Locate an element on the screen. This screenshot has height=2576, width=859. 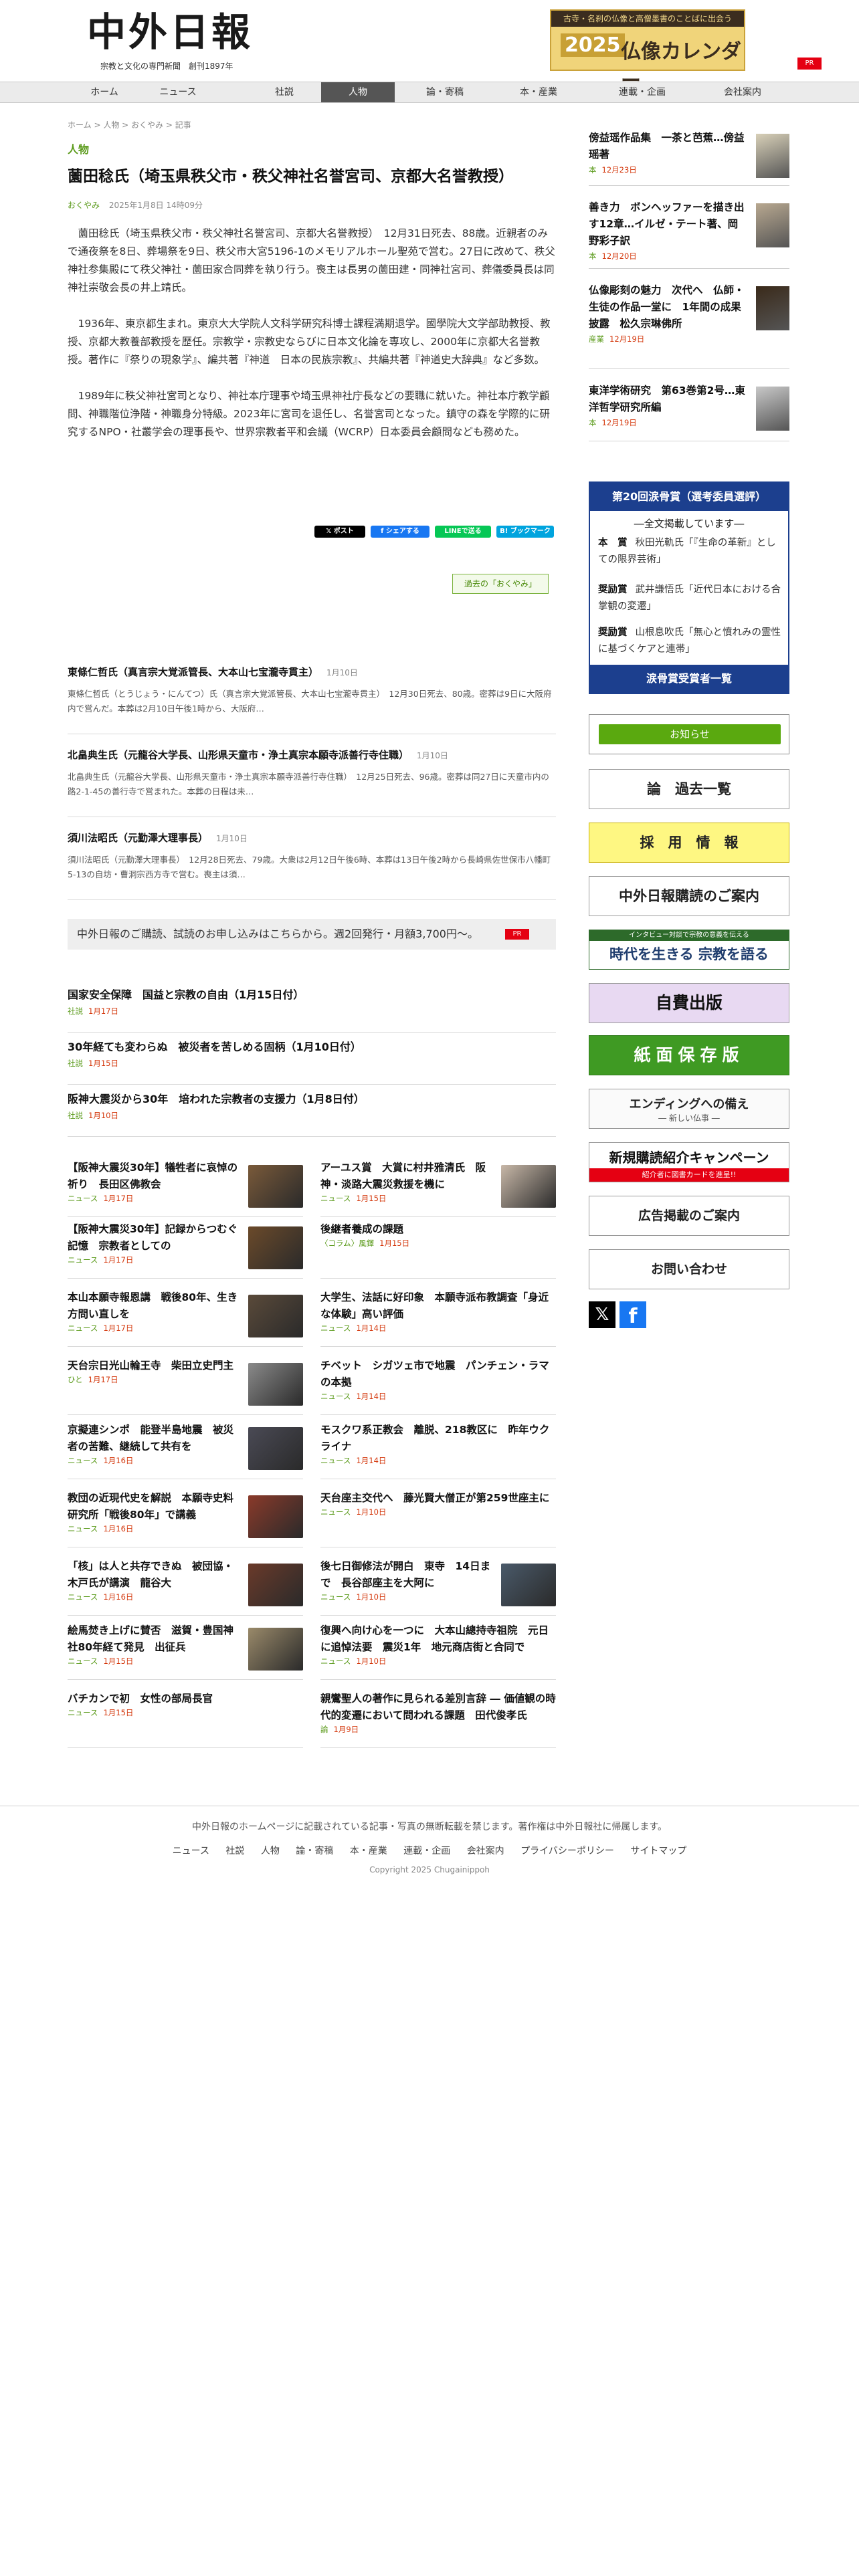
hatena-bookmark-button: B! ブックマーク is located at coordinates (525, 532).